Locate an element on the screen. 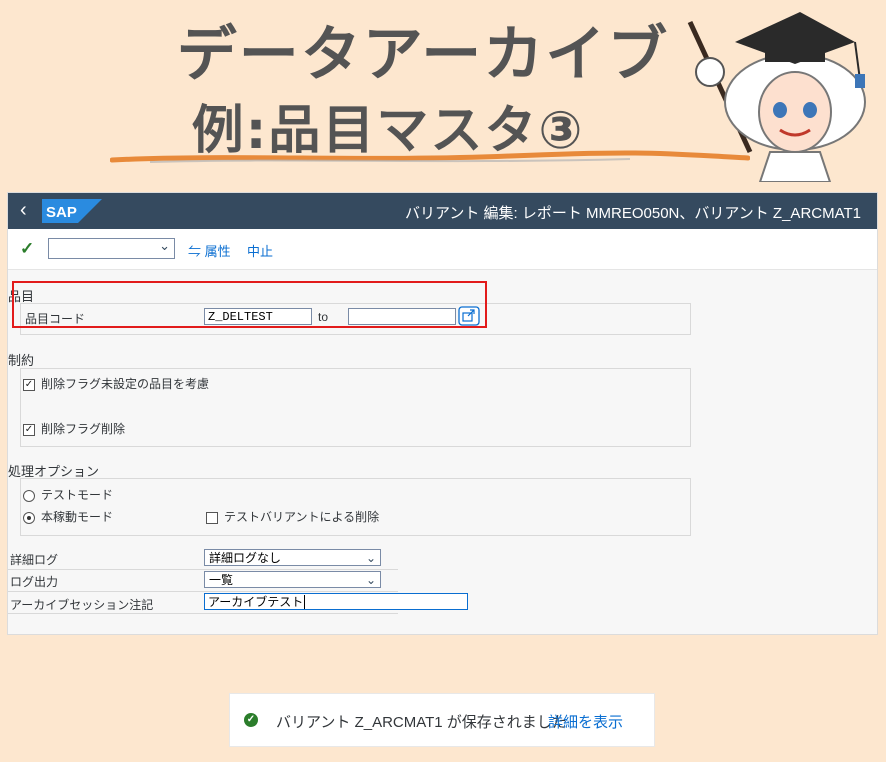 The width and height of the screenshot is (886, 762). svg-text: SAP is located at coordinates (61, 212).